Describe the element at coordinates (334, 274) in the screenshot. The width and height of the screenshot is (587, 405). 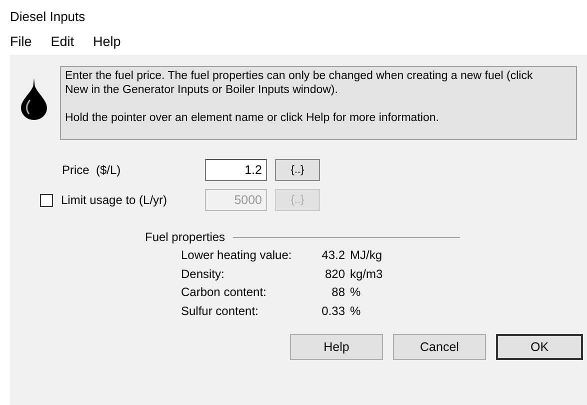
I see `property-value: 820` at that location.